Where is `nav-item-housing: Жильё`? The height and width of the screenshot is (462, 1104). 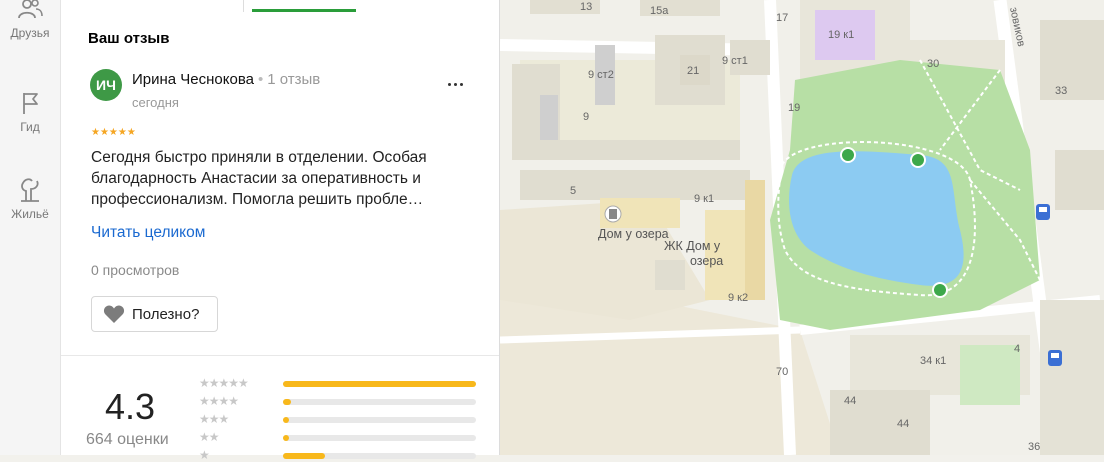
nav-item-housing: Жильё is located at coordinates (30, 198).